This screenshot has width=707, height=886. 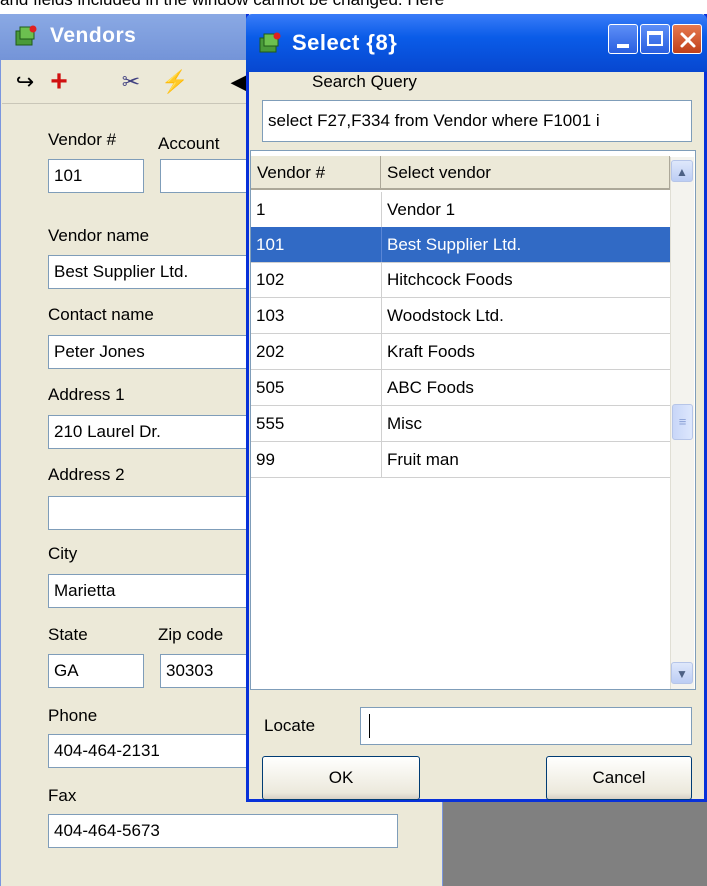 I want to click on text-caret, so click(x=369, y=726).